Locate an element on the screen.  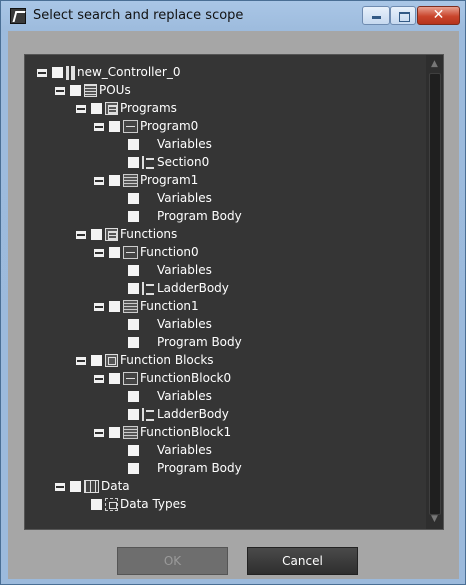
tree-node-program0: Program0 is located at coordinates (146, 126).